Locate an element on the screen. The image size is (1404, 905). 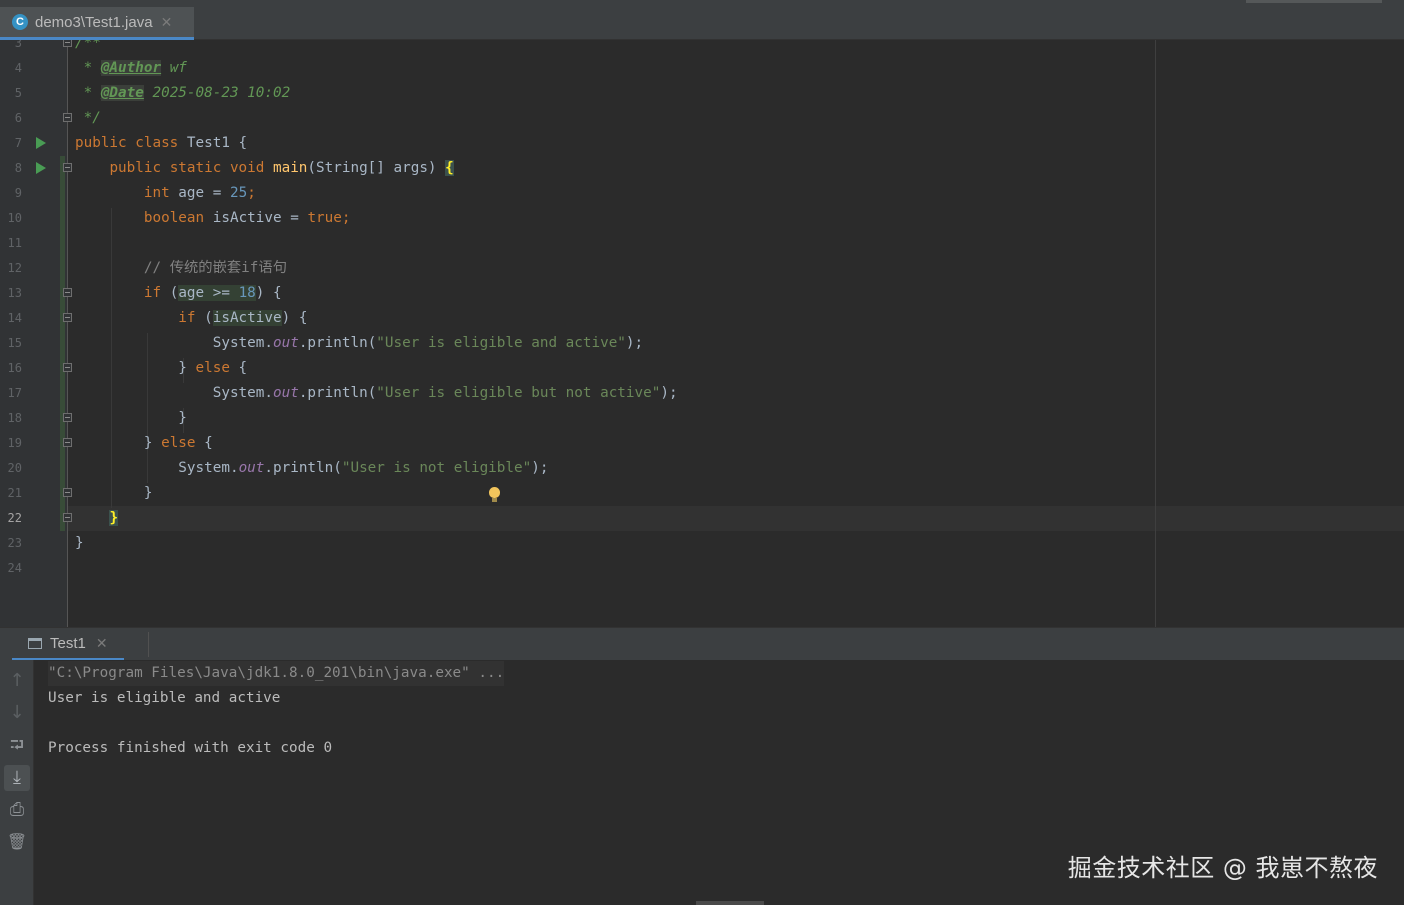
code-text: // 传统的嵌套if语句 is located at coordinates (215, 268).